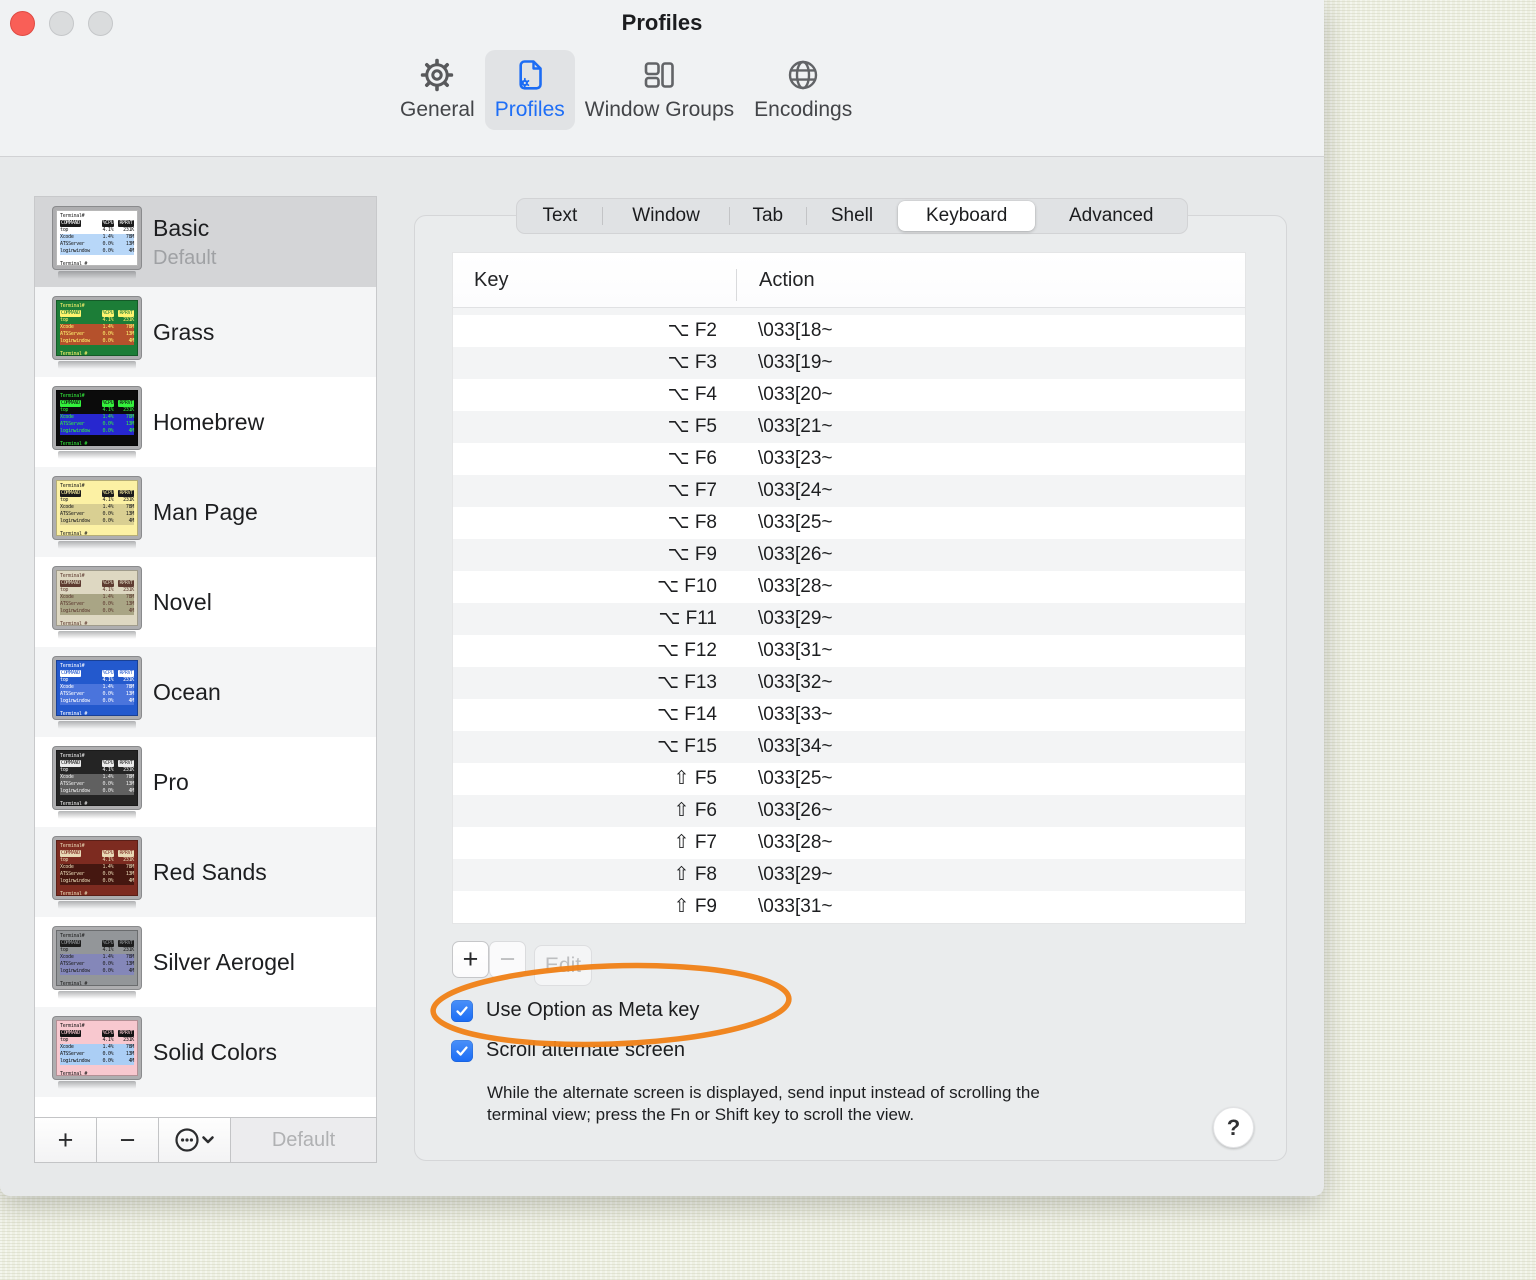 This screenshot has height=1280, width=1536. Describe the element at coordinates (849, 811) in the screenshot. I see `key-mapping-row: ⇧ F6 \033[26~` at that location.